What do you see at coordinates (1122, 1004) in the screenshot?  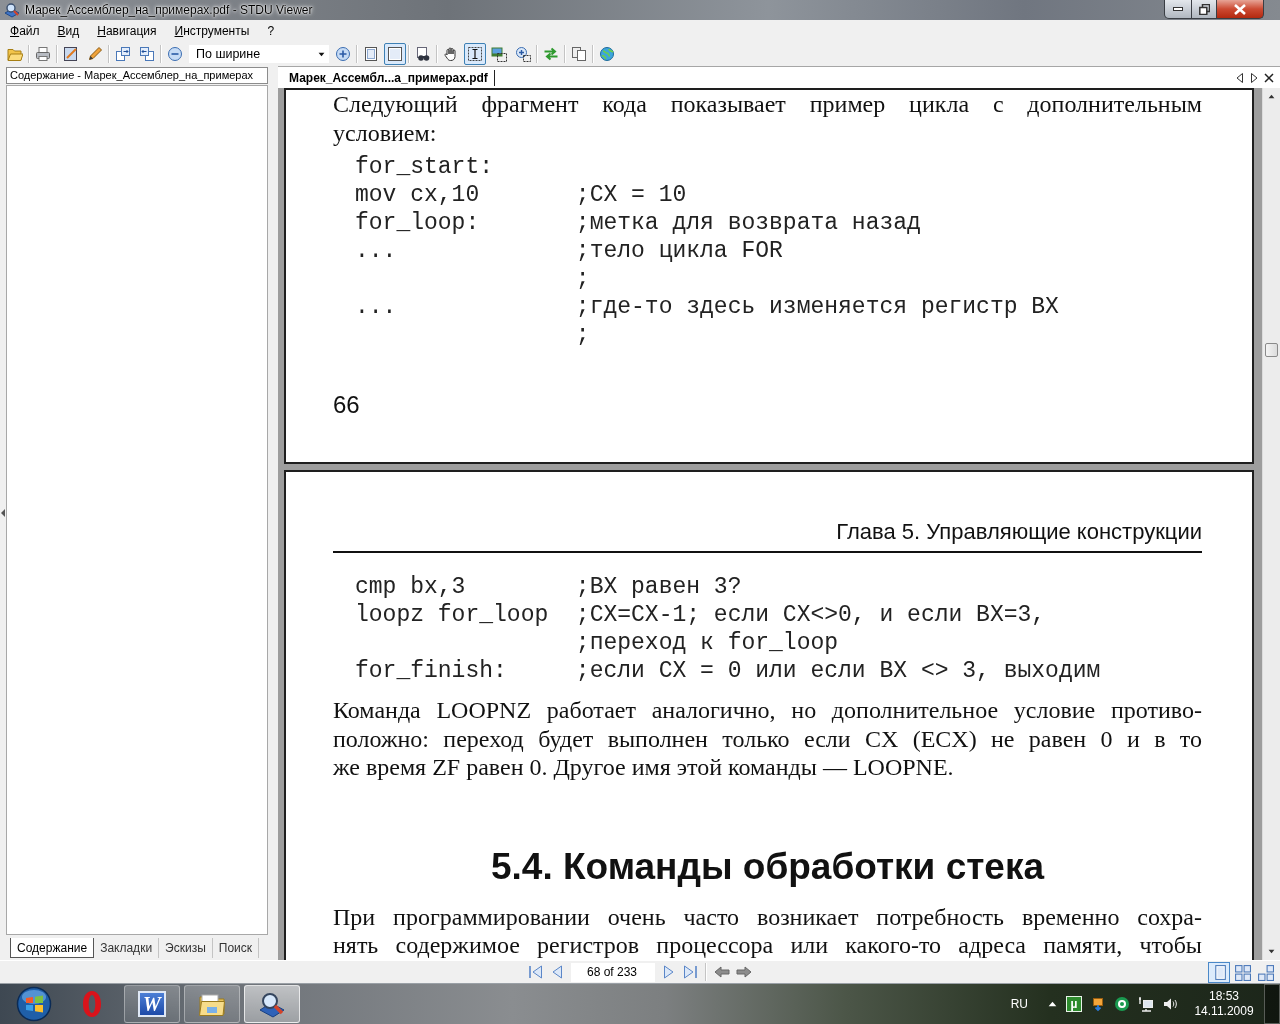 I see `ring-icon` at bounding box center [1122, 1004].